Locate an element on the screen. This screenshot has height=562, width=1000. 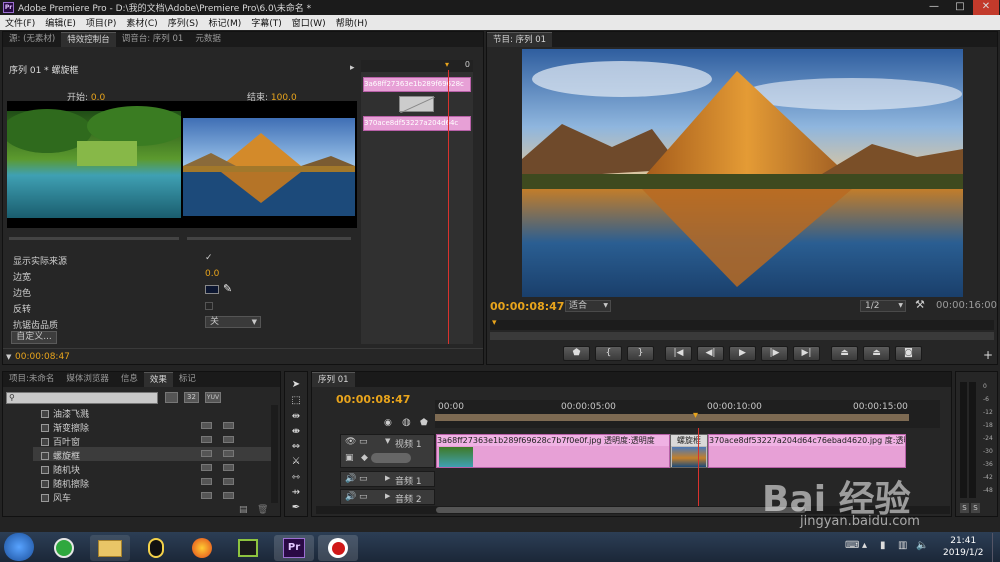
keyboard-tray-icon: ⌨ is located at coordinates (852, 545).